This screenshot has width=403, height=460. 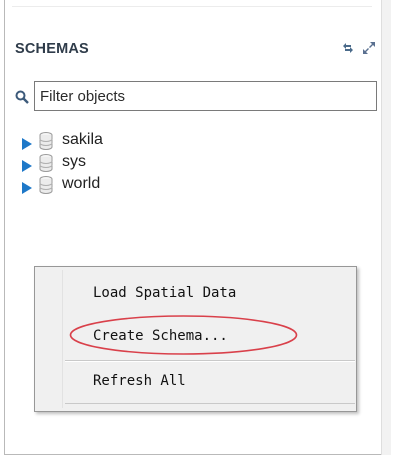 I want to click on schema-label: sys, so click(x=74, y=161).